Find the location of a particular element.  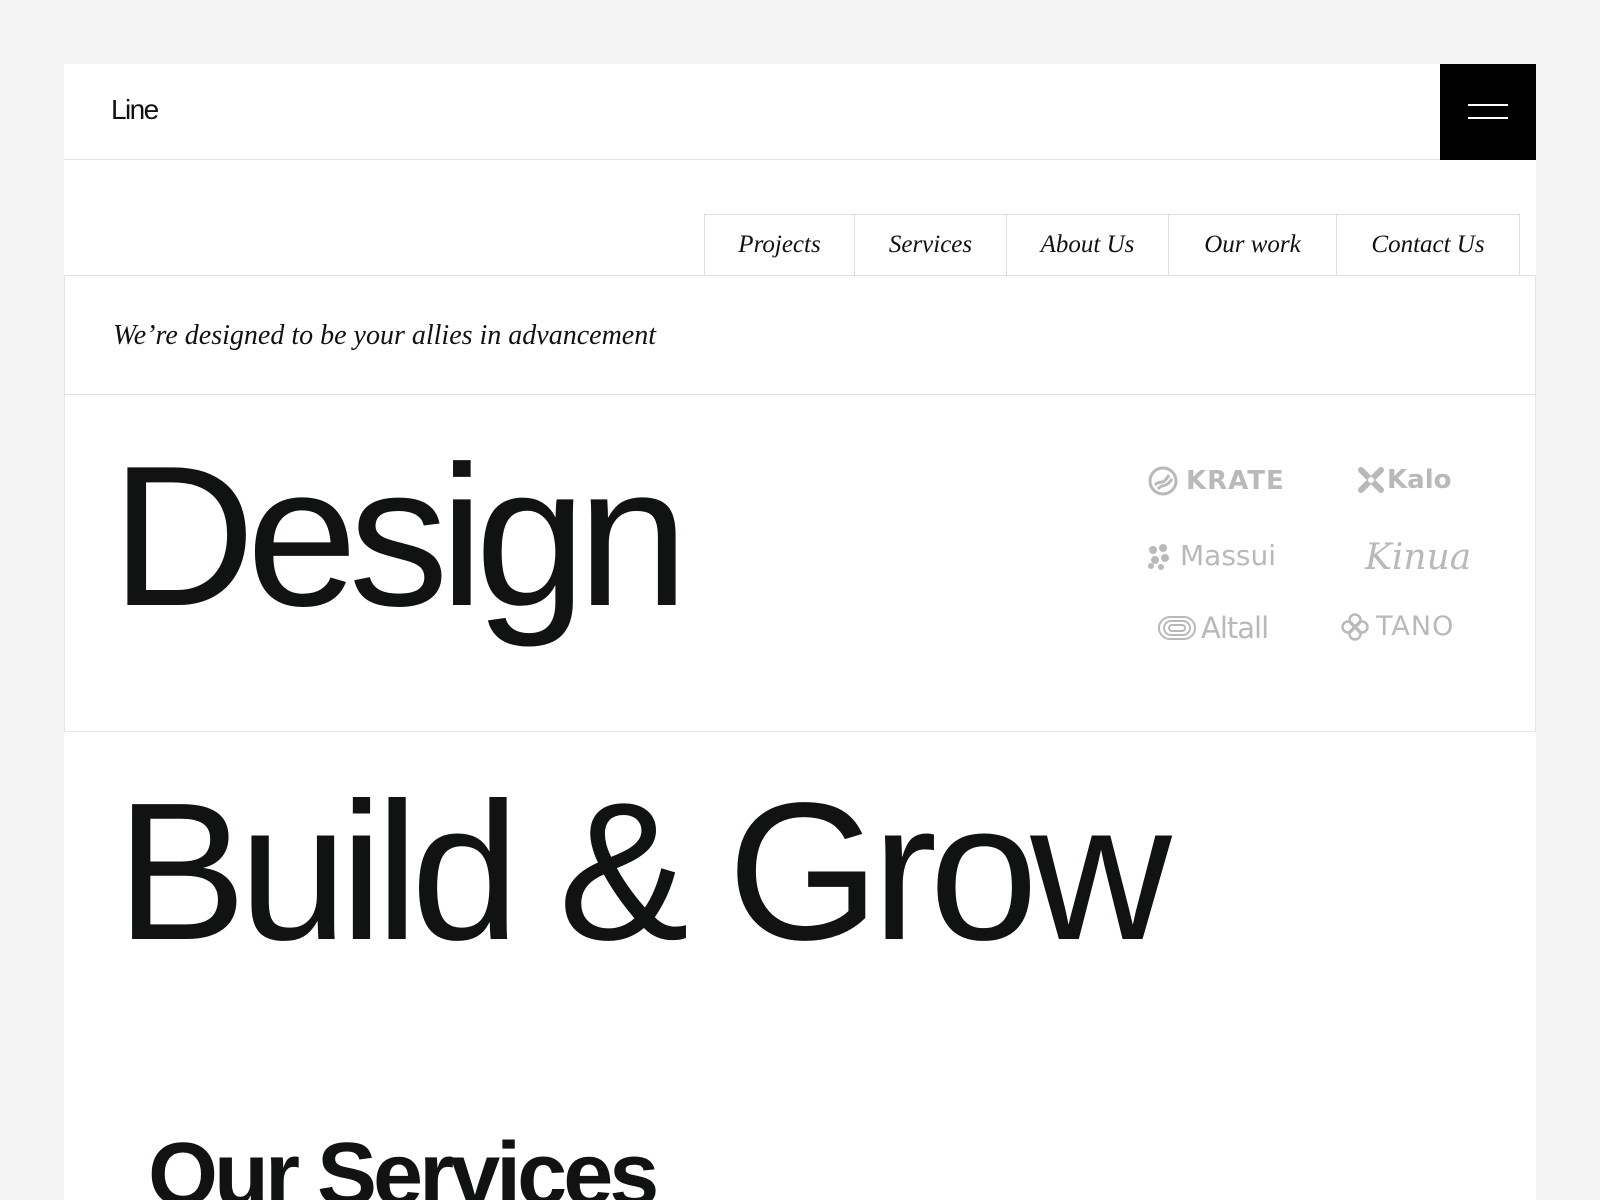

partner-name: Massui is located at coordinates (1228, 555).